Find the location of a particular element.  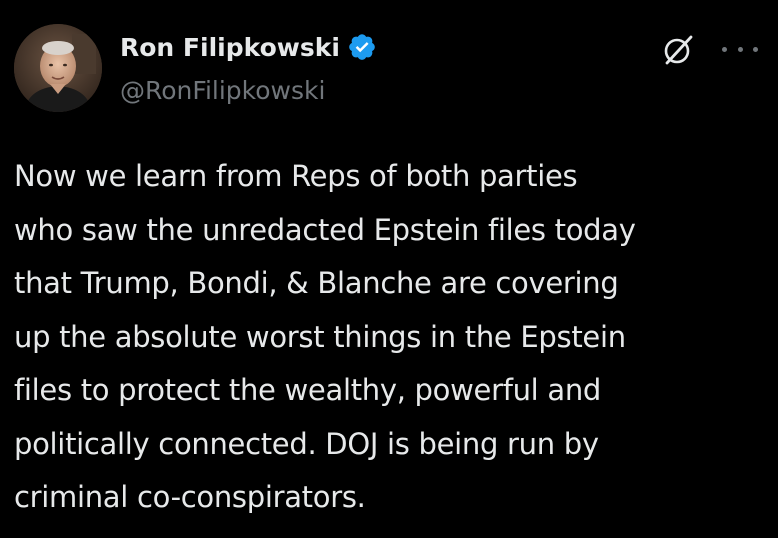

more-options-icon is located at coordinates (740, 49).